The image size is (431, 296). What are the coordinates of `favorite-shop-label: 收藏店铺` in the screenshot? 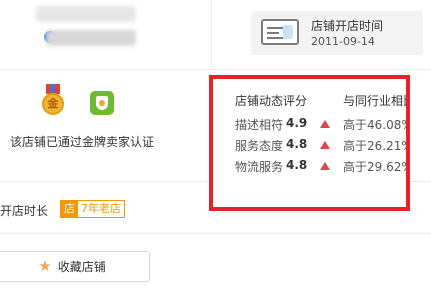 It's located at (81, 267).